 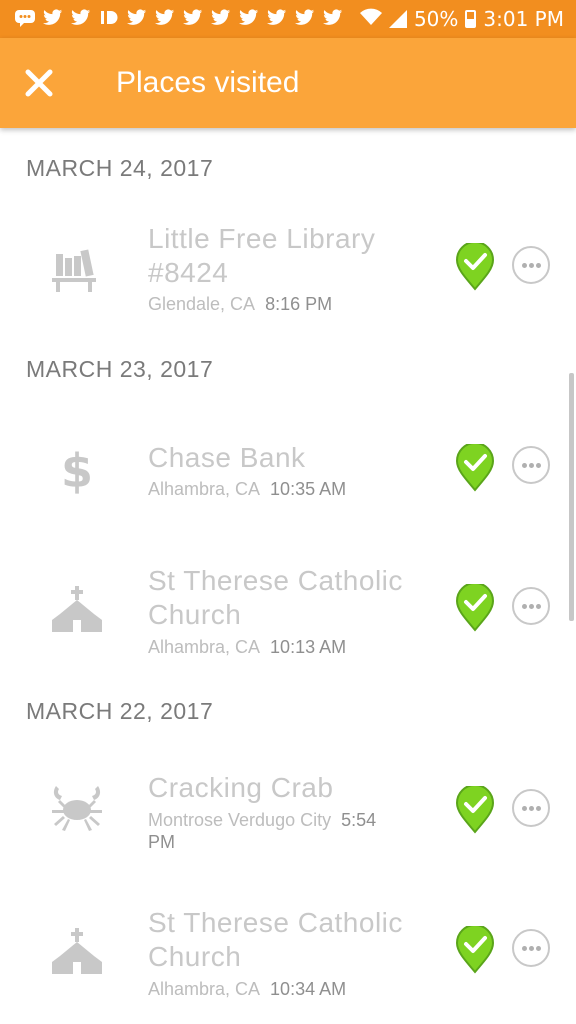 I want to click on close-icon, so click(x=39, y=83).